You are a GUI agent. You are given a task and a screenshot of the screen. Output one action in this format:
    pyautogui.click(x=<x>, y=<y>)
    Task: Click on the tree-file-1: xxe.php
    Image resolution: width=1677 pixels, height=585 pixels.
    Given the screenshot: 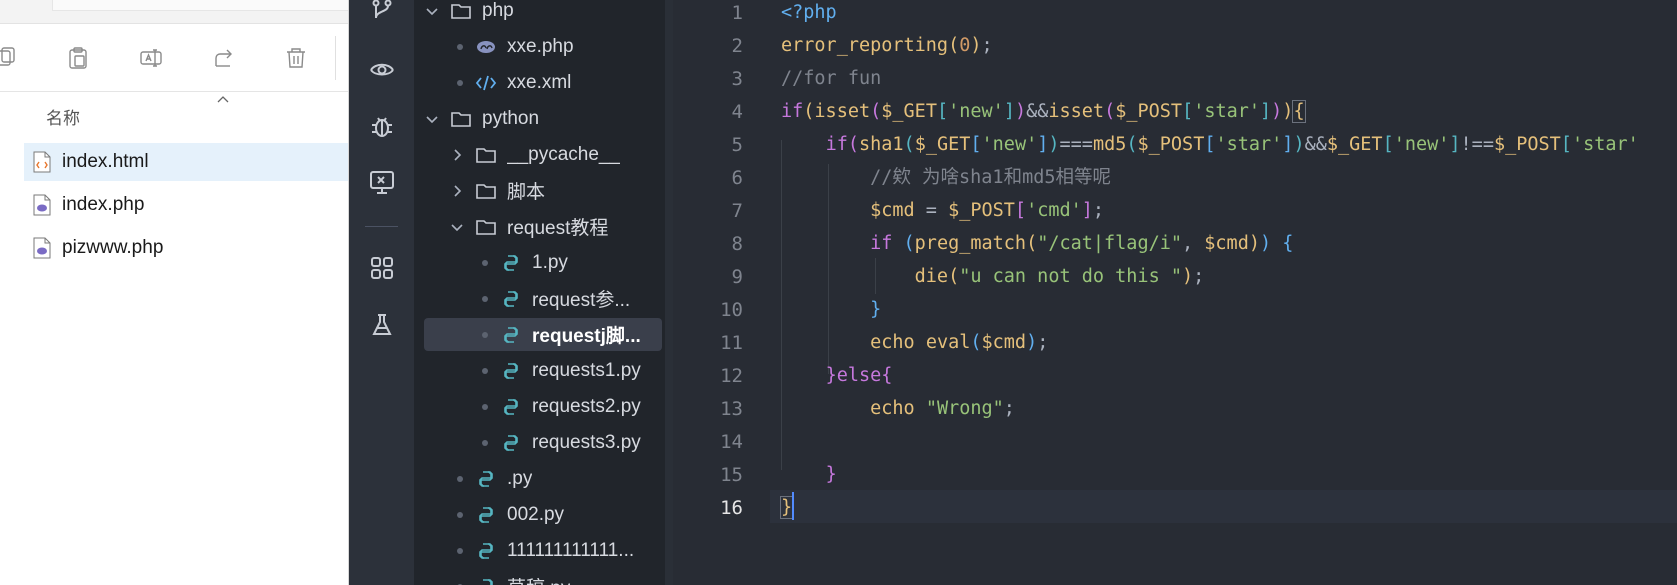 What is the action you would take?
    pyautogui.click(x=543, y=46)
    